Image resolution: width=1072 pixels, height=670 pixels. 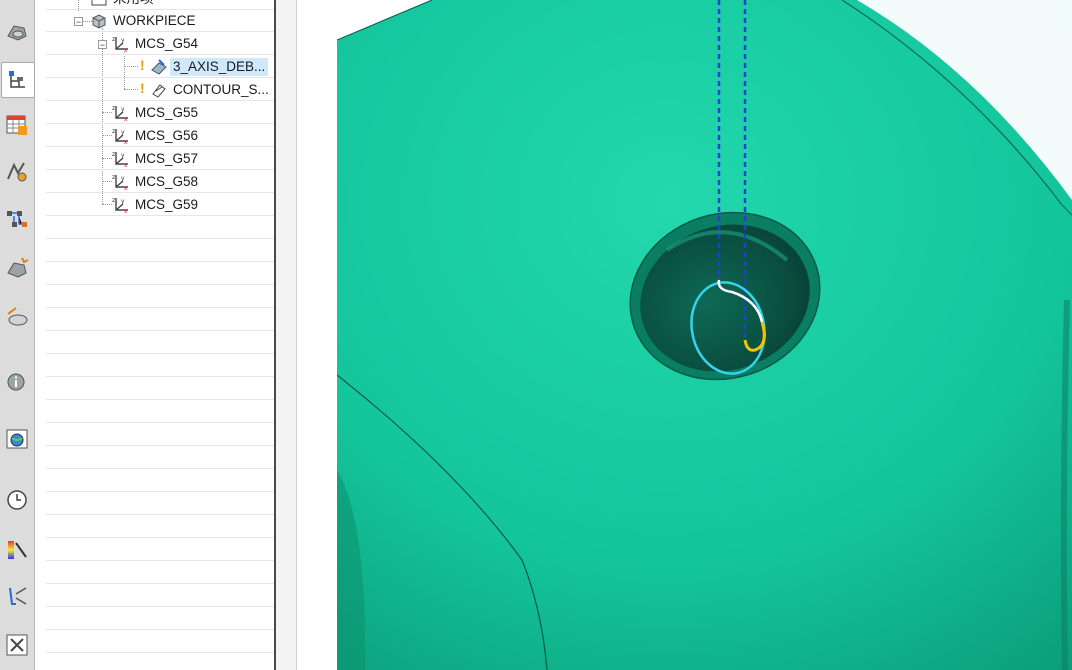 I want to click on tree-node-label: 未用项, so click(x=133, y=4).